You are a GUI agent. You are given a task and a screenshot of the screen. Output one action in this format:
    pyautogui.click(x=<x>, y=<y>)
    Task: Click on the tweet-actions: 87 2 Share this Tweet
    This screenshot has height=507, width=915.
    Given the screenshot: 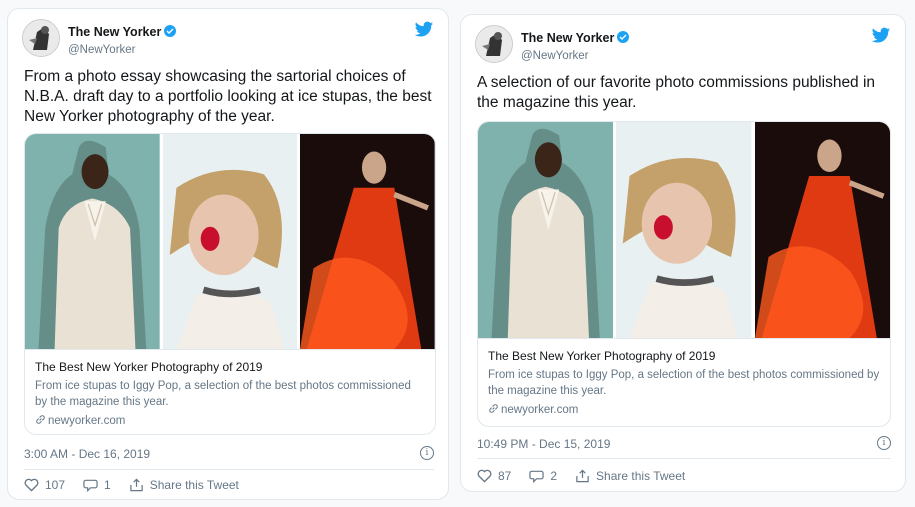 What is the action you would take?
    pyautogui.click(x=684, y=476)
    